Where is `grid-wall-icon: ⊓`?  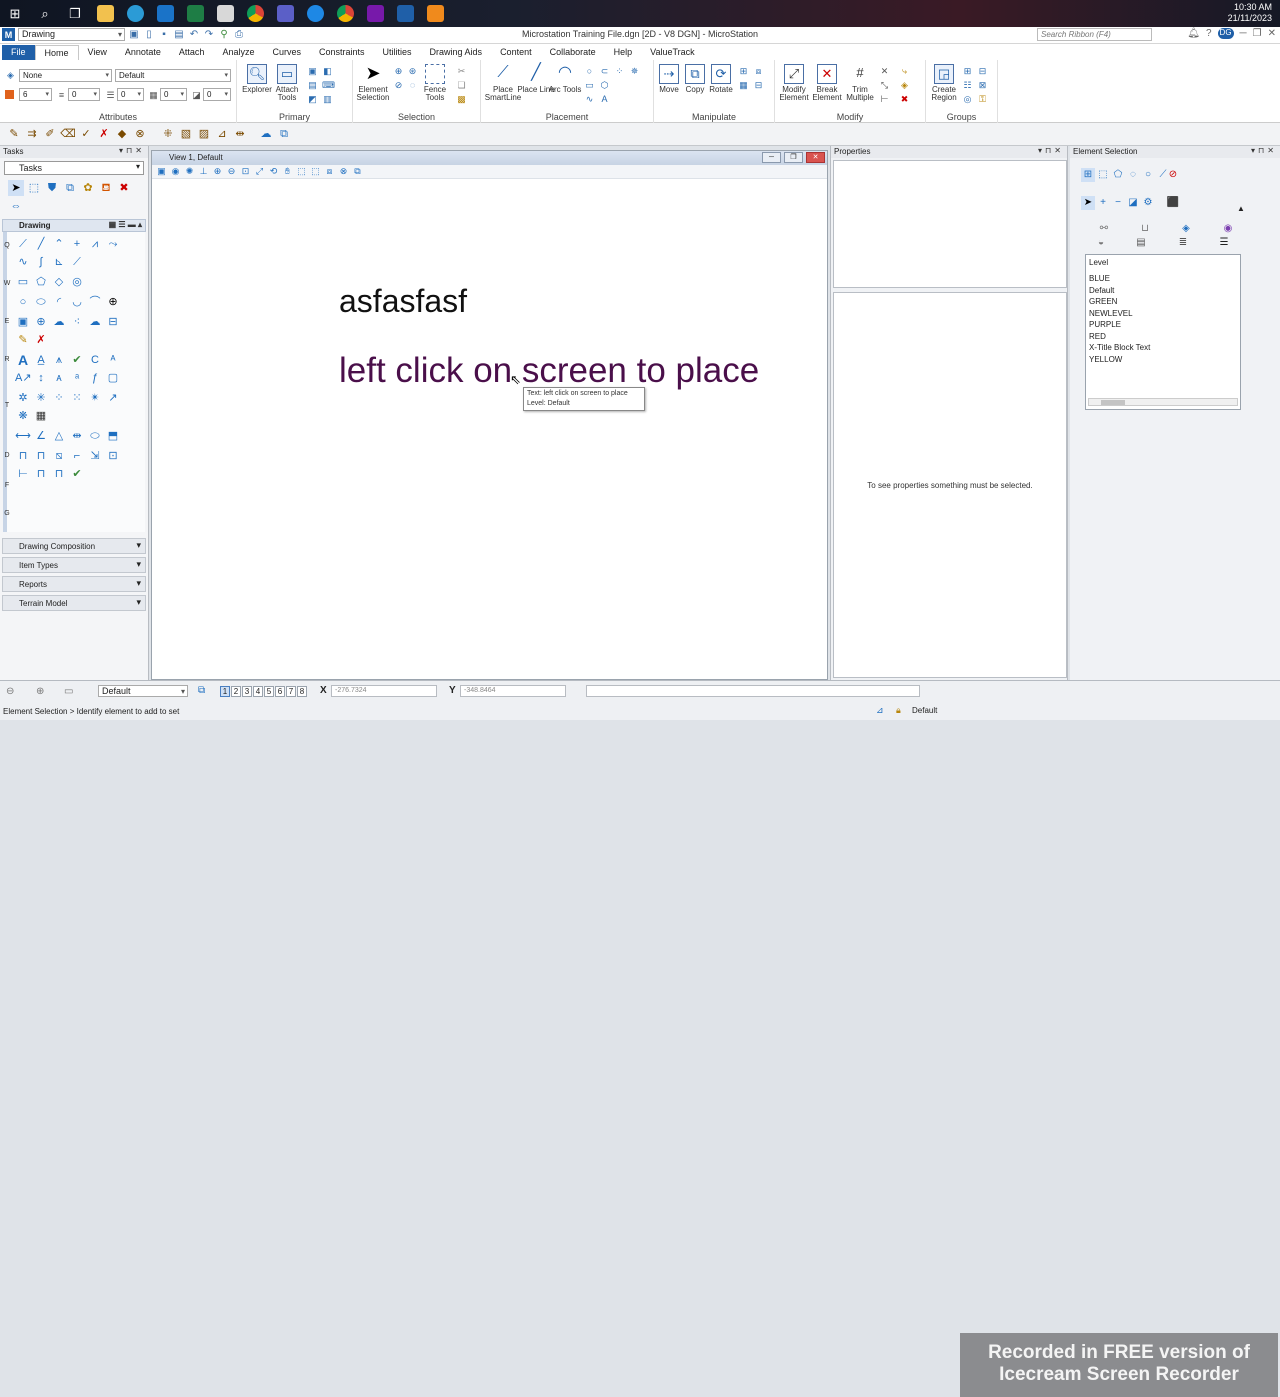 grid-wall-icon: ⊓ is located at coordinates (59, 474).